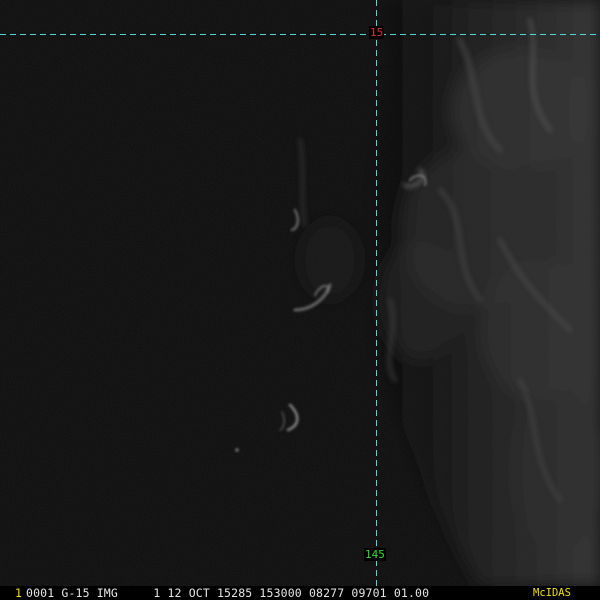 This screenshot has width=600, height=600. I want to click on software-label: McIDAS, so click(552, 593).